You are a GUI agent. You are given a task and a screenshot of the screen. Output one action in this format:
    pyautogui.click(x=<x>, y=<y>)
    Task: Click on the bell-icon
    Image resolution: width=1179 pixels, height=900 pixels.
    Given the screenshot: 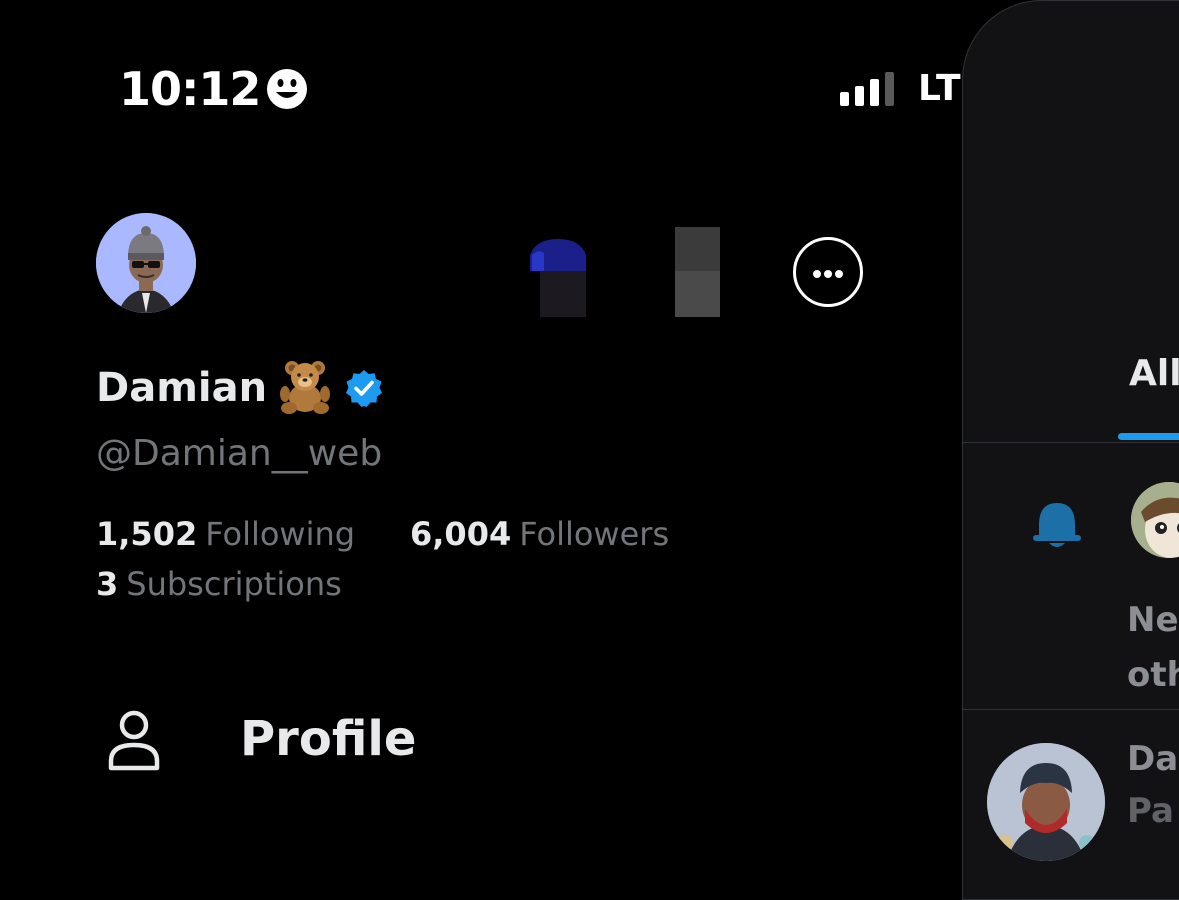 What is the action you would take?
    pyautogui.click(x=1057, y=525)
    